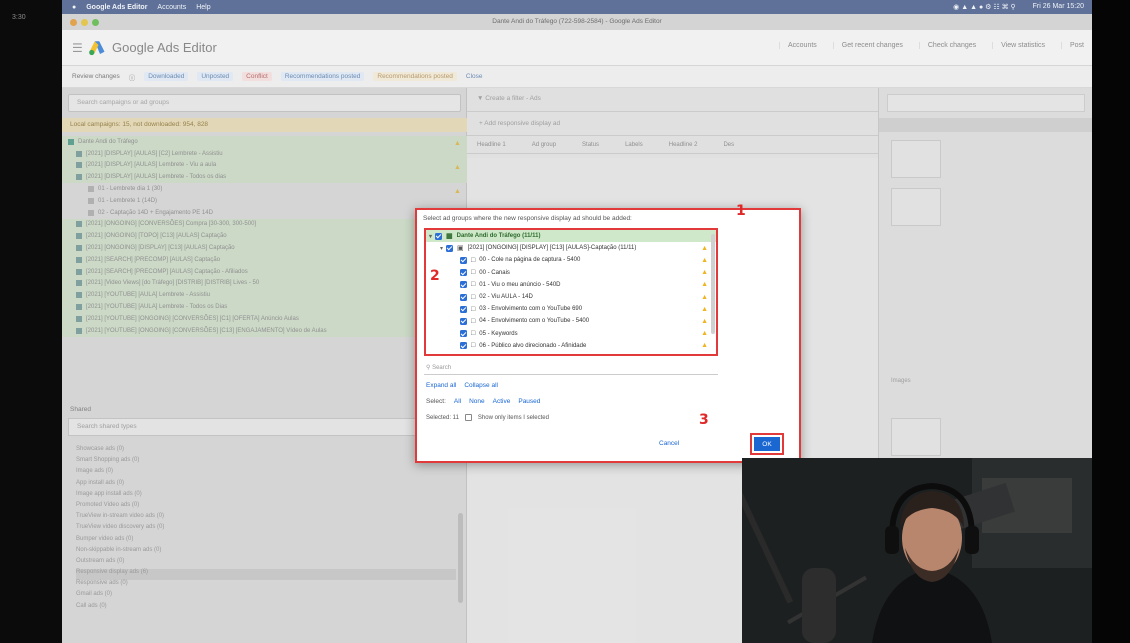 The image size is (1130, 643). Describe the element at coordinates (474, 76) in the screenshot. I see `close-link: Close` at that location.